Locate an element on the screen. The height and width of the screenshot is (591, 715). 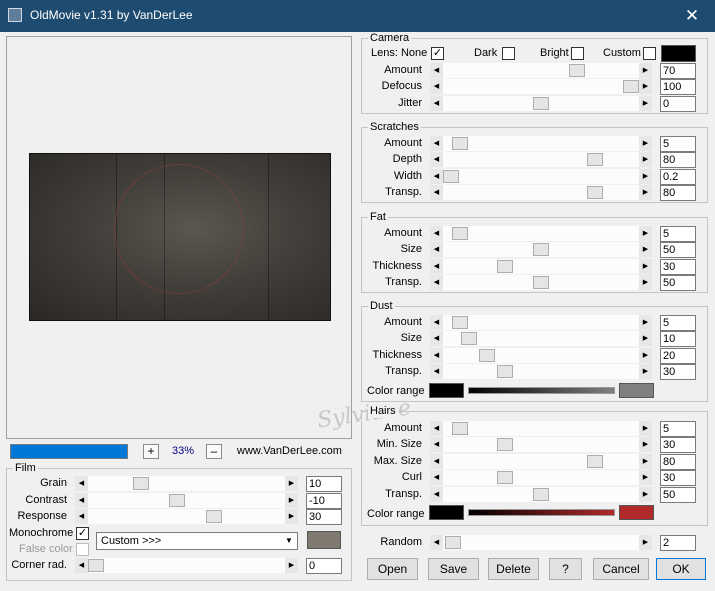
camera-custom-color-swatch is located at coordinates (678, 53).